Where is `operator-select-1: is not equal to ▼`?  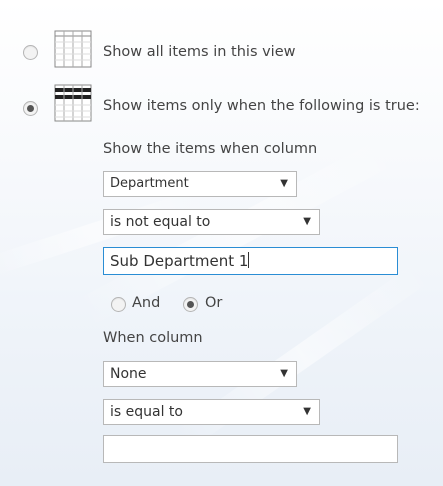
operator-select-1: is not equal to ▼ is located at coordinates (211, 222).